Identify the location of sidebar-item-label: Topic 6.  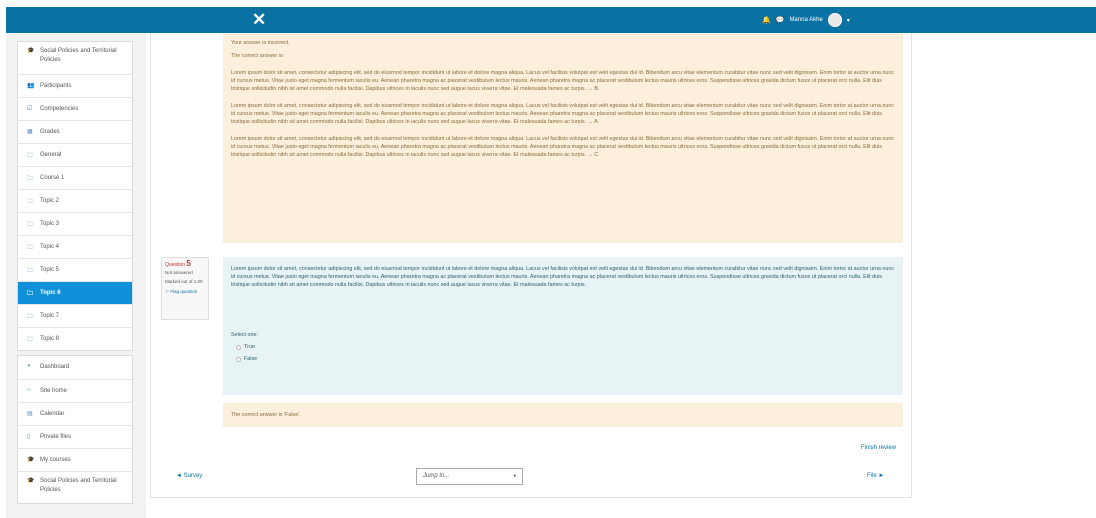
(50, 293).